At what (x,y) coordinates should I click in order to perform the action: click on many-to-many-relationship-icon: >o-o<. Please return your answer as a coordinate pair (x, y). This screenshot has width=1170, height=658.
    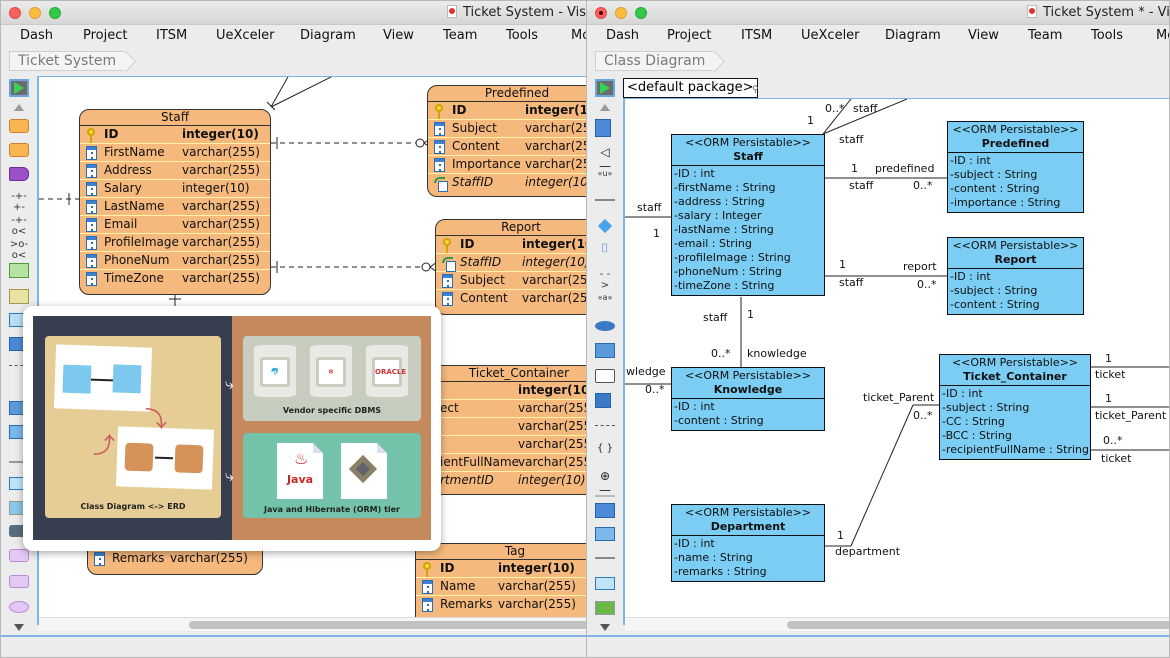
    Looking at the image, I should click on (19, 250).